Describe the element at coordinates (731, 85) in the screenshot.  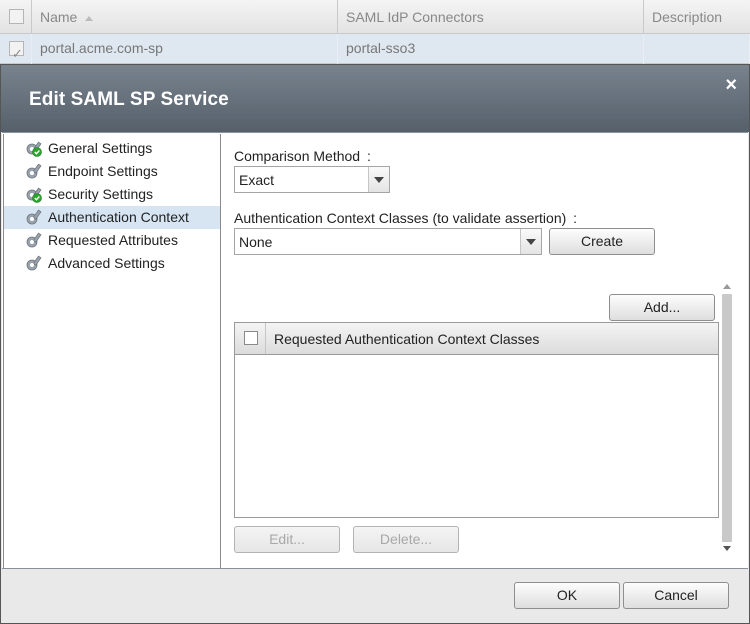
I see `close-icon: ×` at that location.